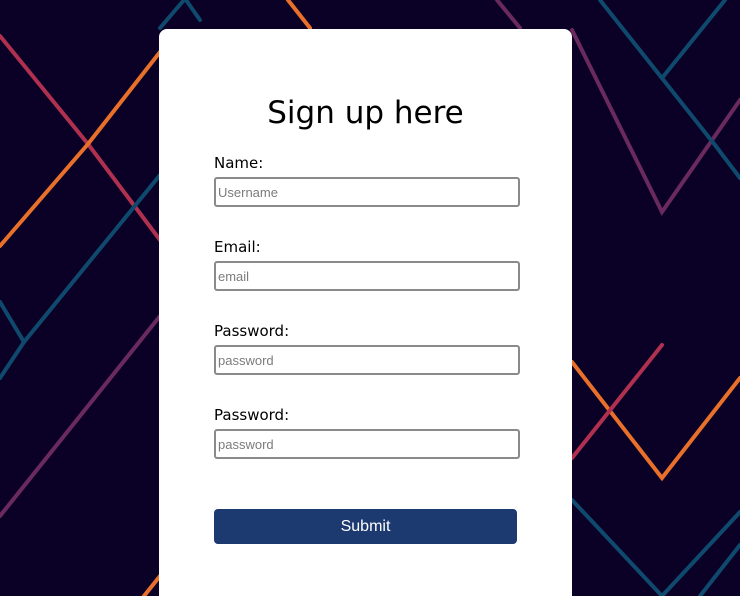  Describe the element at coordinates (719, 569) in the screenshot. I see `bg-line-blue-r4` at that location.